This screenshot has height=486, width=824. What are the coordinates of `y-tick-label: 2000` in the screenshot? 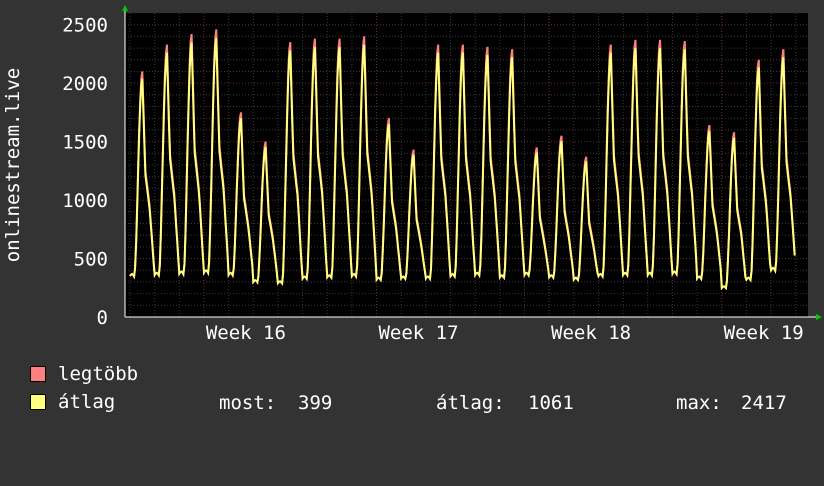 It's located at (85, 84).